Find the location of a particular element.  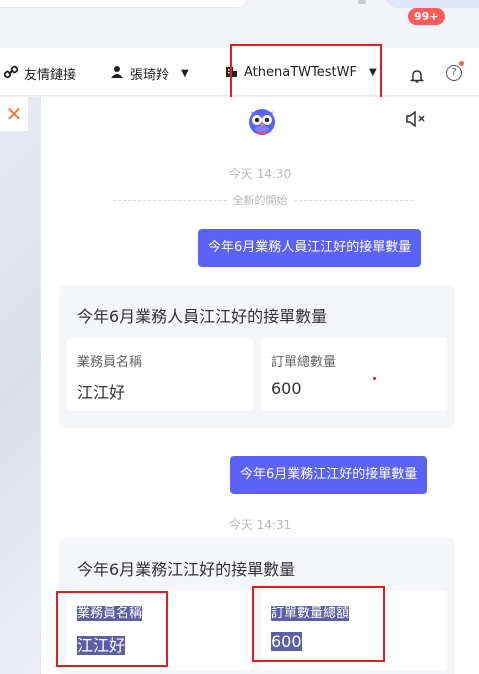

field-label: 訂單總數量 is located at coordinates (304, 362).